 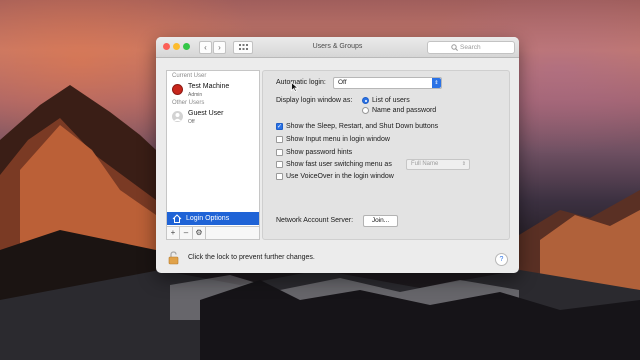 I want to click on fast-user-switching-popup: Full Name ⇕, so click(x=438, y=164).